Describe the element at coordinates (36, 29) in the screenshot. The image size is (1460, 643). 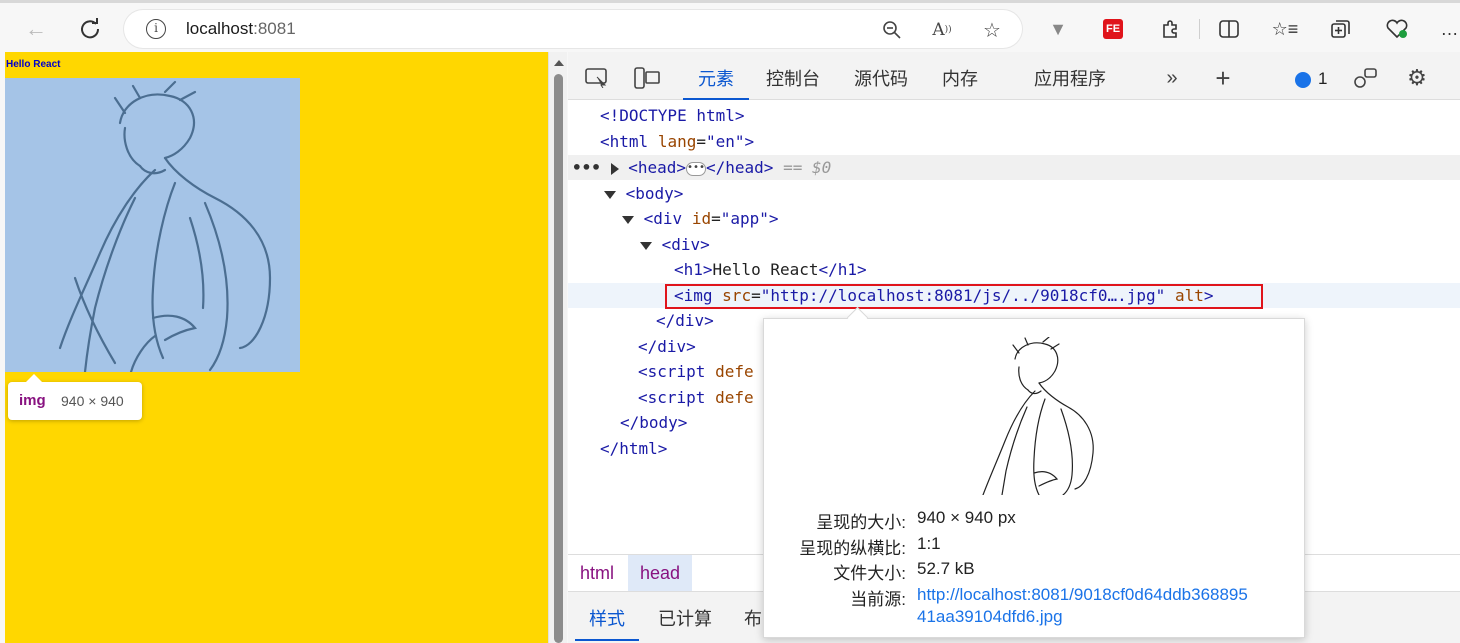
I see `back-icon: ←` at that location.